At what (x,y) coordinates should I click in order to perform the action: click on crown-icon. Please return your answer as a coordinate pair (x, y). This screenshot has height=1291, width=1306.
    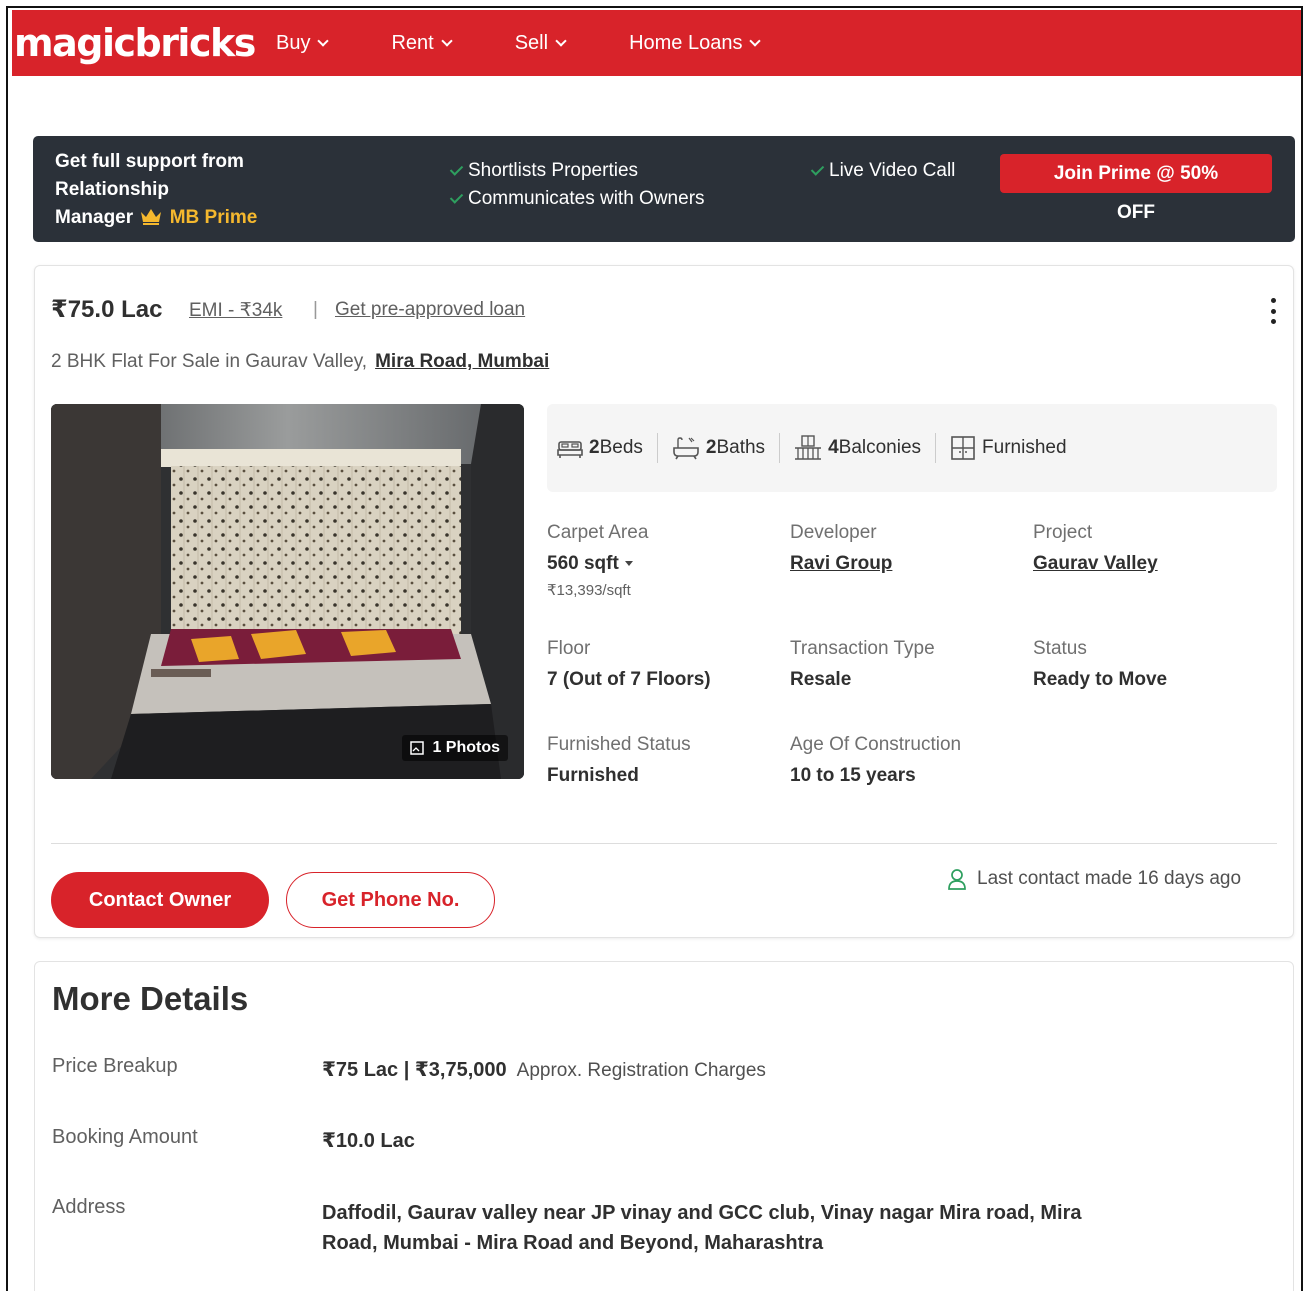
    Looking at the image, I should click on (151, 217).